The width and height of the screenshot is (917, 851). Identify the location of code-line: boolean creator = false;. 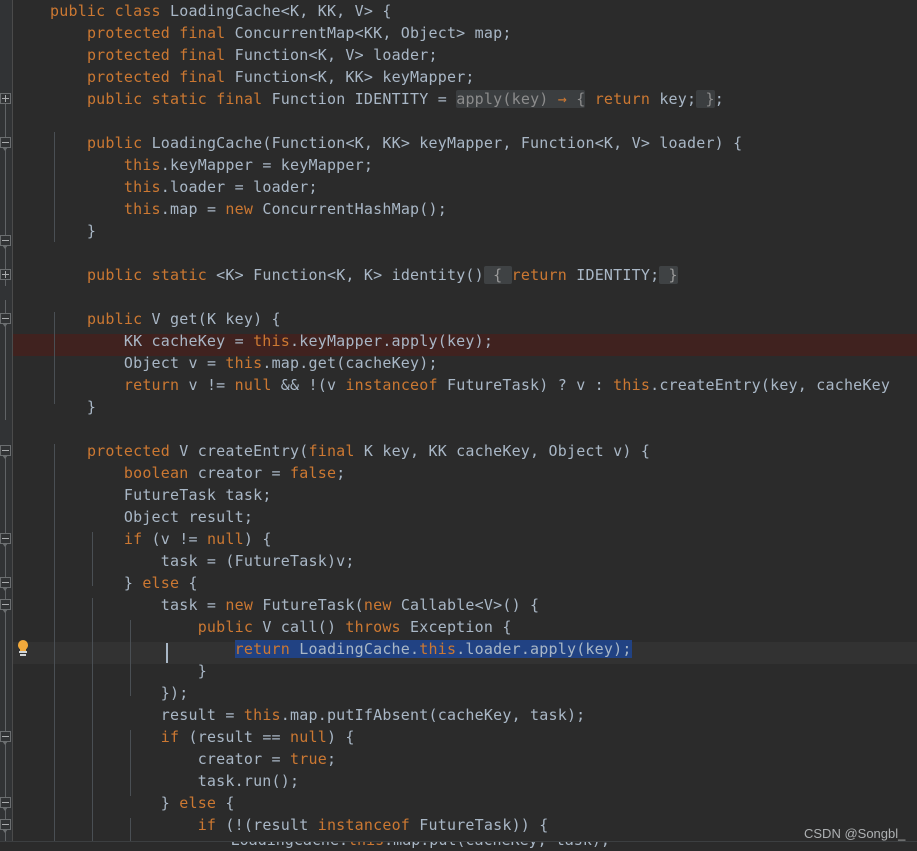
(451, 473).